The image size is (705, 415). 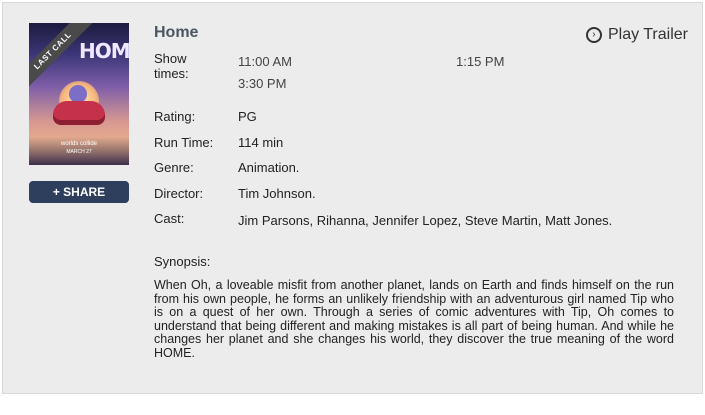 What do you see at coordinates (182, 261) in the screenshot?
I see `synopsis-label: Synopsis:` at bounding box center [182, 261].